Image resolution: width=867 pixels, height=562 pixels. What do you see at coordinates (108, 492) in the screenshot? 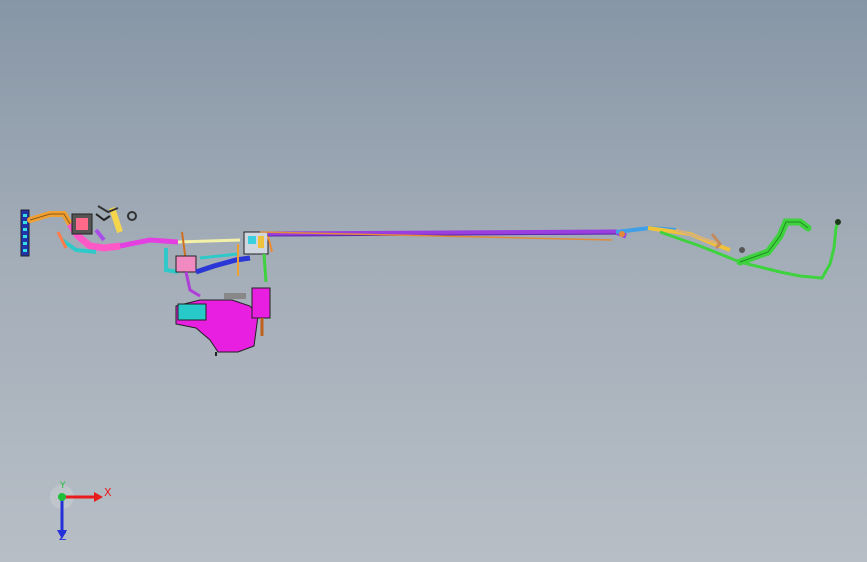
I see `x-axis-label: X` at bounding box center [108, 492].